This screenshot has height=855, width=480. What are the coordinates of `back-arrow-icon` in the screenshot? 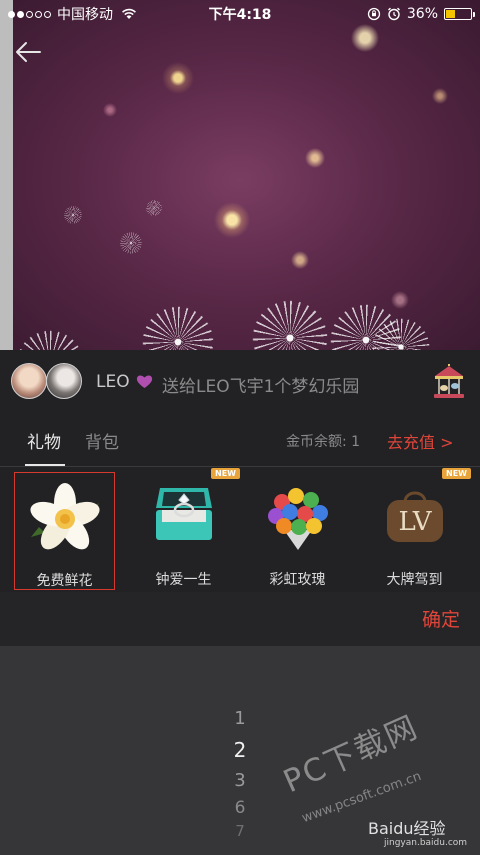 It's located at (28, 52).